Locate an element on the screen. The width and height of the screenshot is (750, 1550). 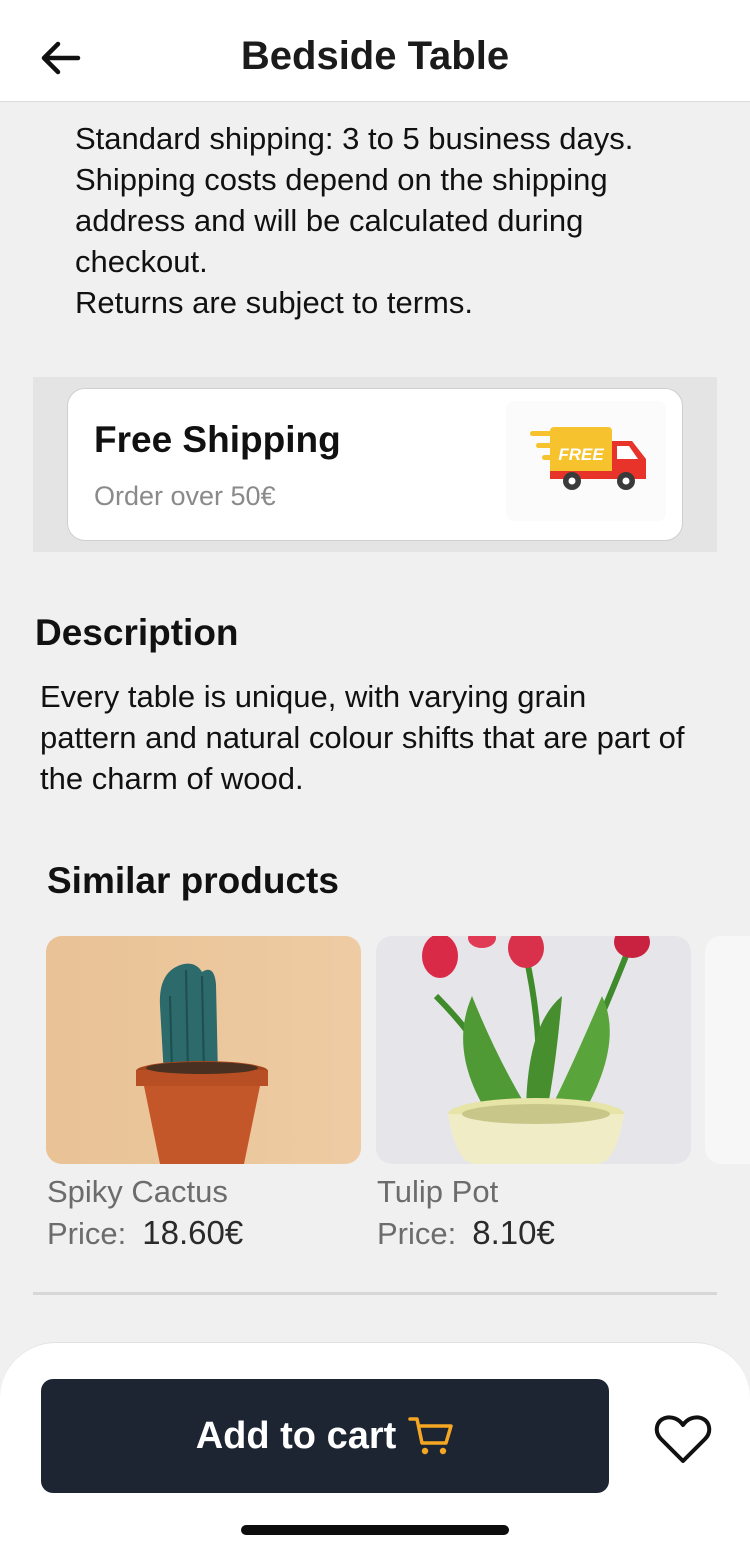
top-nav-bar: Bedside Table is located at coordinates (375, 51).